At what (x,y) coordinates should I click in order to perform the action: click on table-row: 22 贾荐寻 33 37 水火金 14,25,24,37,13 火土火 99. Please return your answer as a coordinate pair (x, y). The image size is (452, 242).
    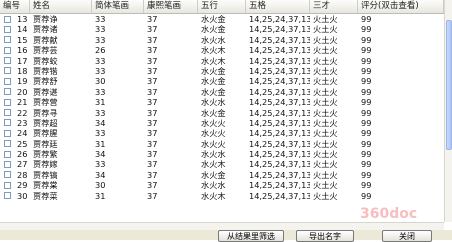
    Looking at the image, I should click on (222, 113).